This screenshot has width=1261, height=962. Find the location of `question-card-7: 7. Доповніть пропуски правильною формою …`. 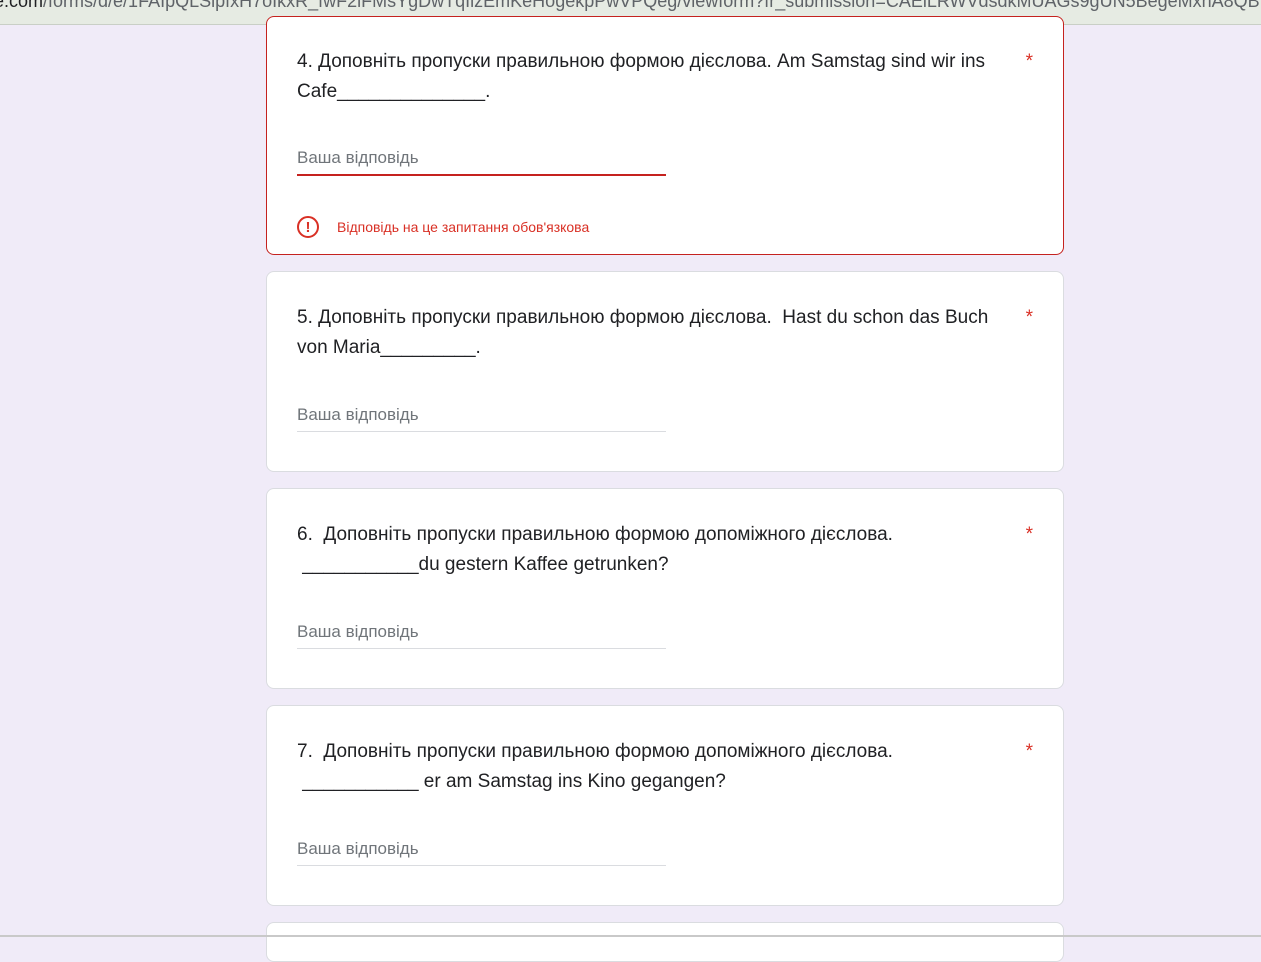

question-card-7: 7. Доповніть пропуски правильною формою … is located at coordinates (665, 805).